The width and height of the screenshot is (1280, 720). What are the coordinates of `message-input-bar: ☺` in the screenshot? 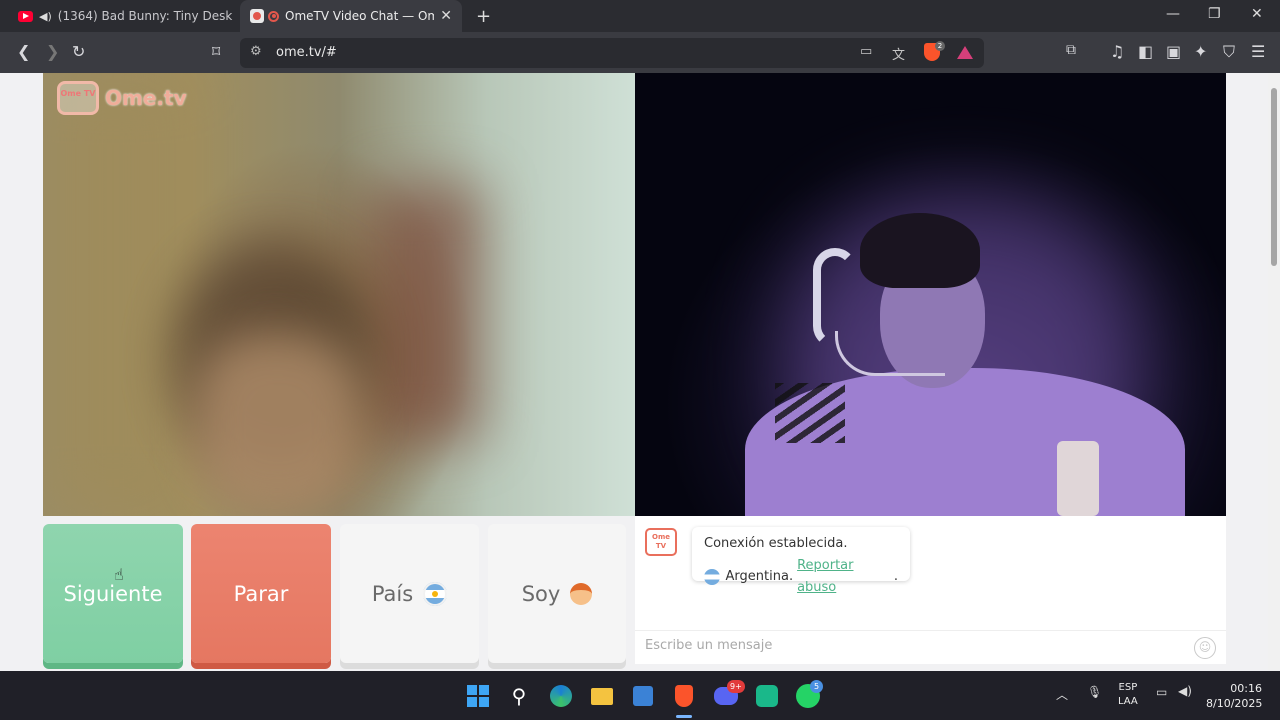 It's located at (930, 647).